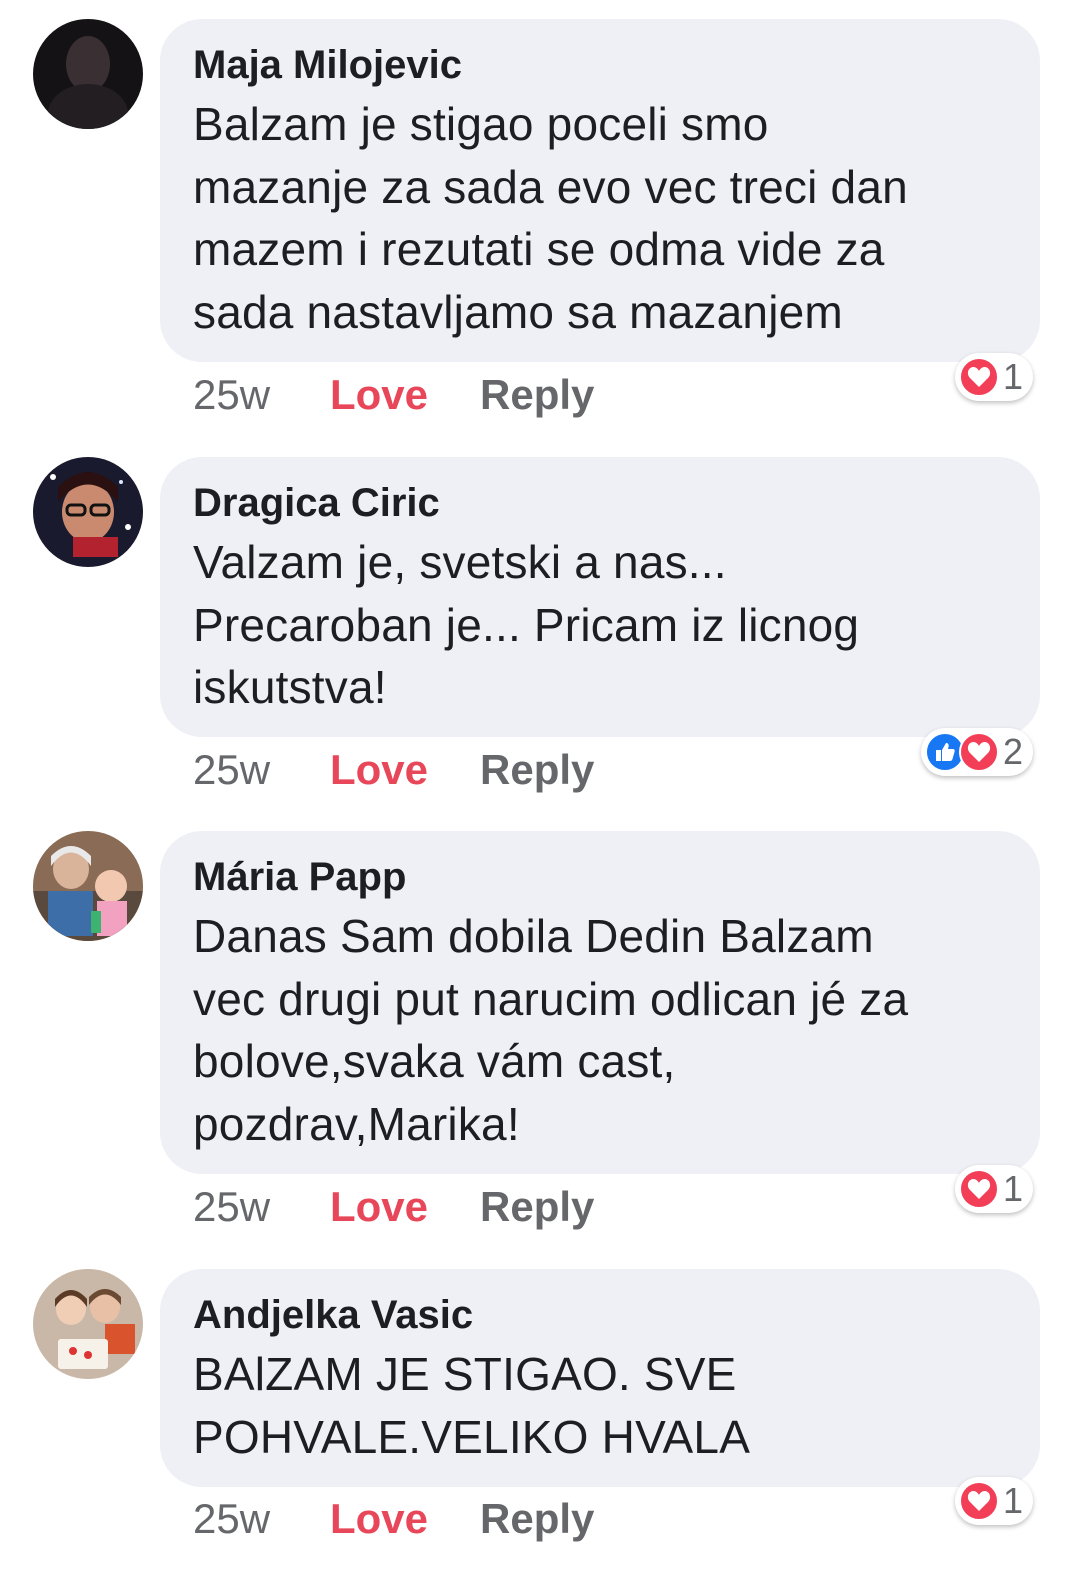 The height and width of the screenshot is (1577, 1080). I want to click on comment-text-line: Danas Sam dobila Dedin Balzam, so click(533, 936).